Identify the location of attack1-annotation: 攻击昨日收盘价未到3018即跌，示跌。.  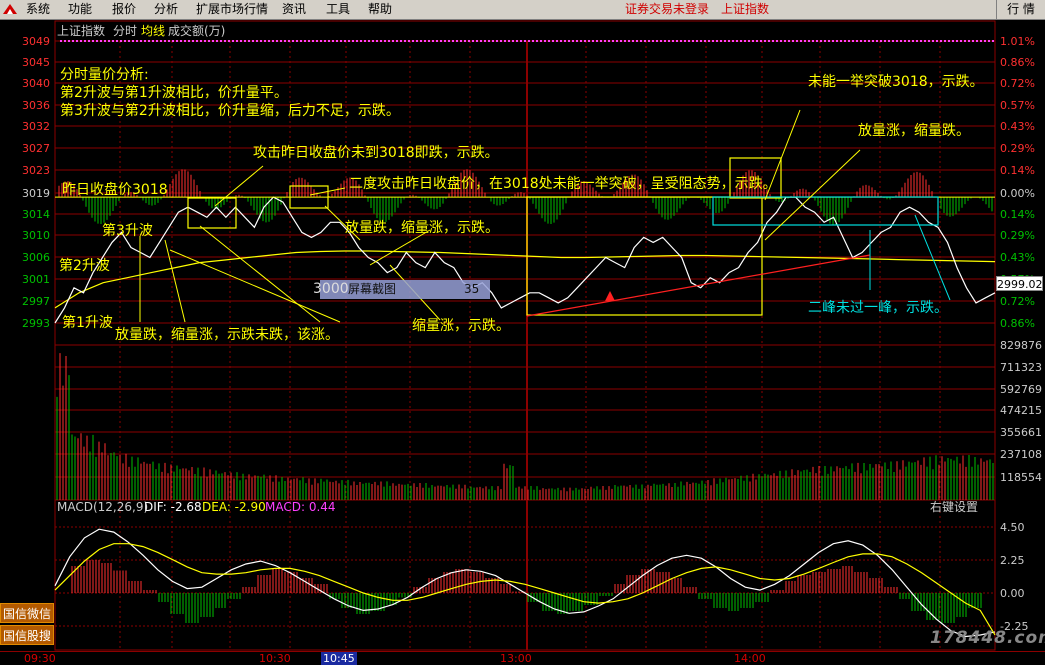
(376, 152).